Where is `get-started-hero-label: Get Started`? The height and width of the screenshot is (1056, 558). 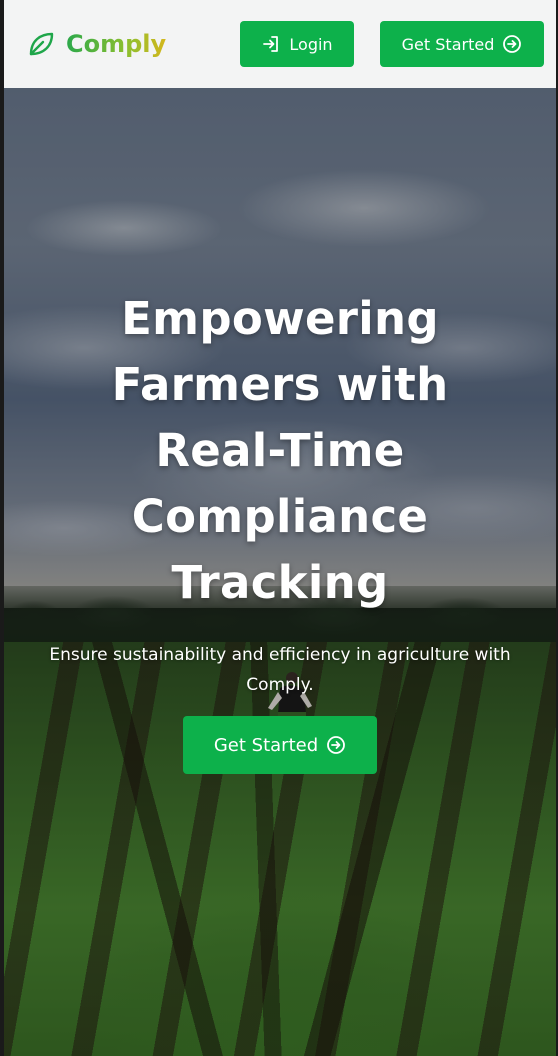 get-started-hero-label: Get Started is located at coordinates (266, 745).